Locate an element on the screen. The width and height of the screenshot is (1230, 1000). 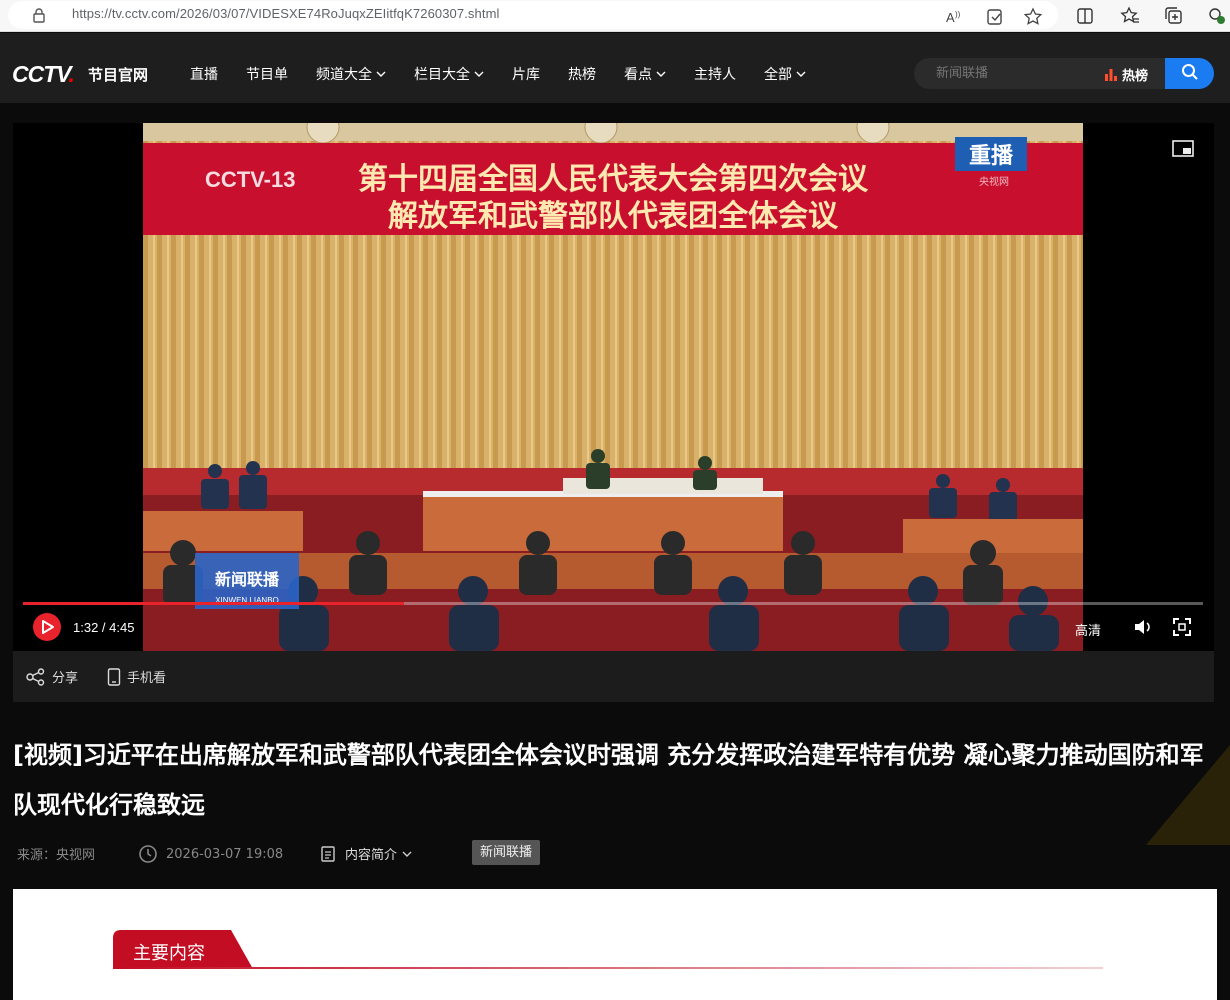
nav-item-3: 栏目大全 is located at coordinates (449, 74).